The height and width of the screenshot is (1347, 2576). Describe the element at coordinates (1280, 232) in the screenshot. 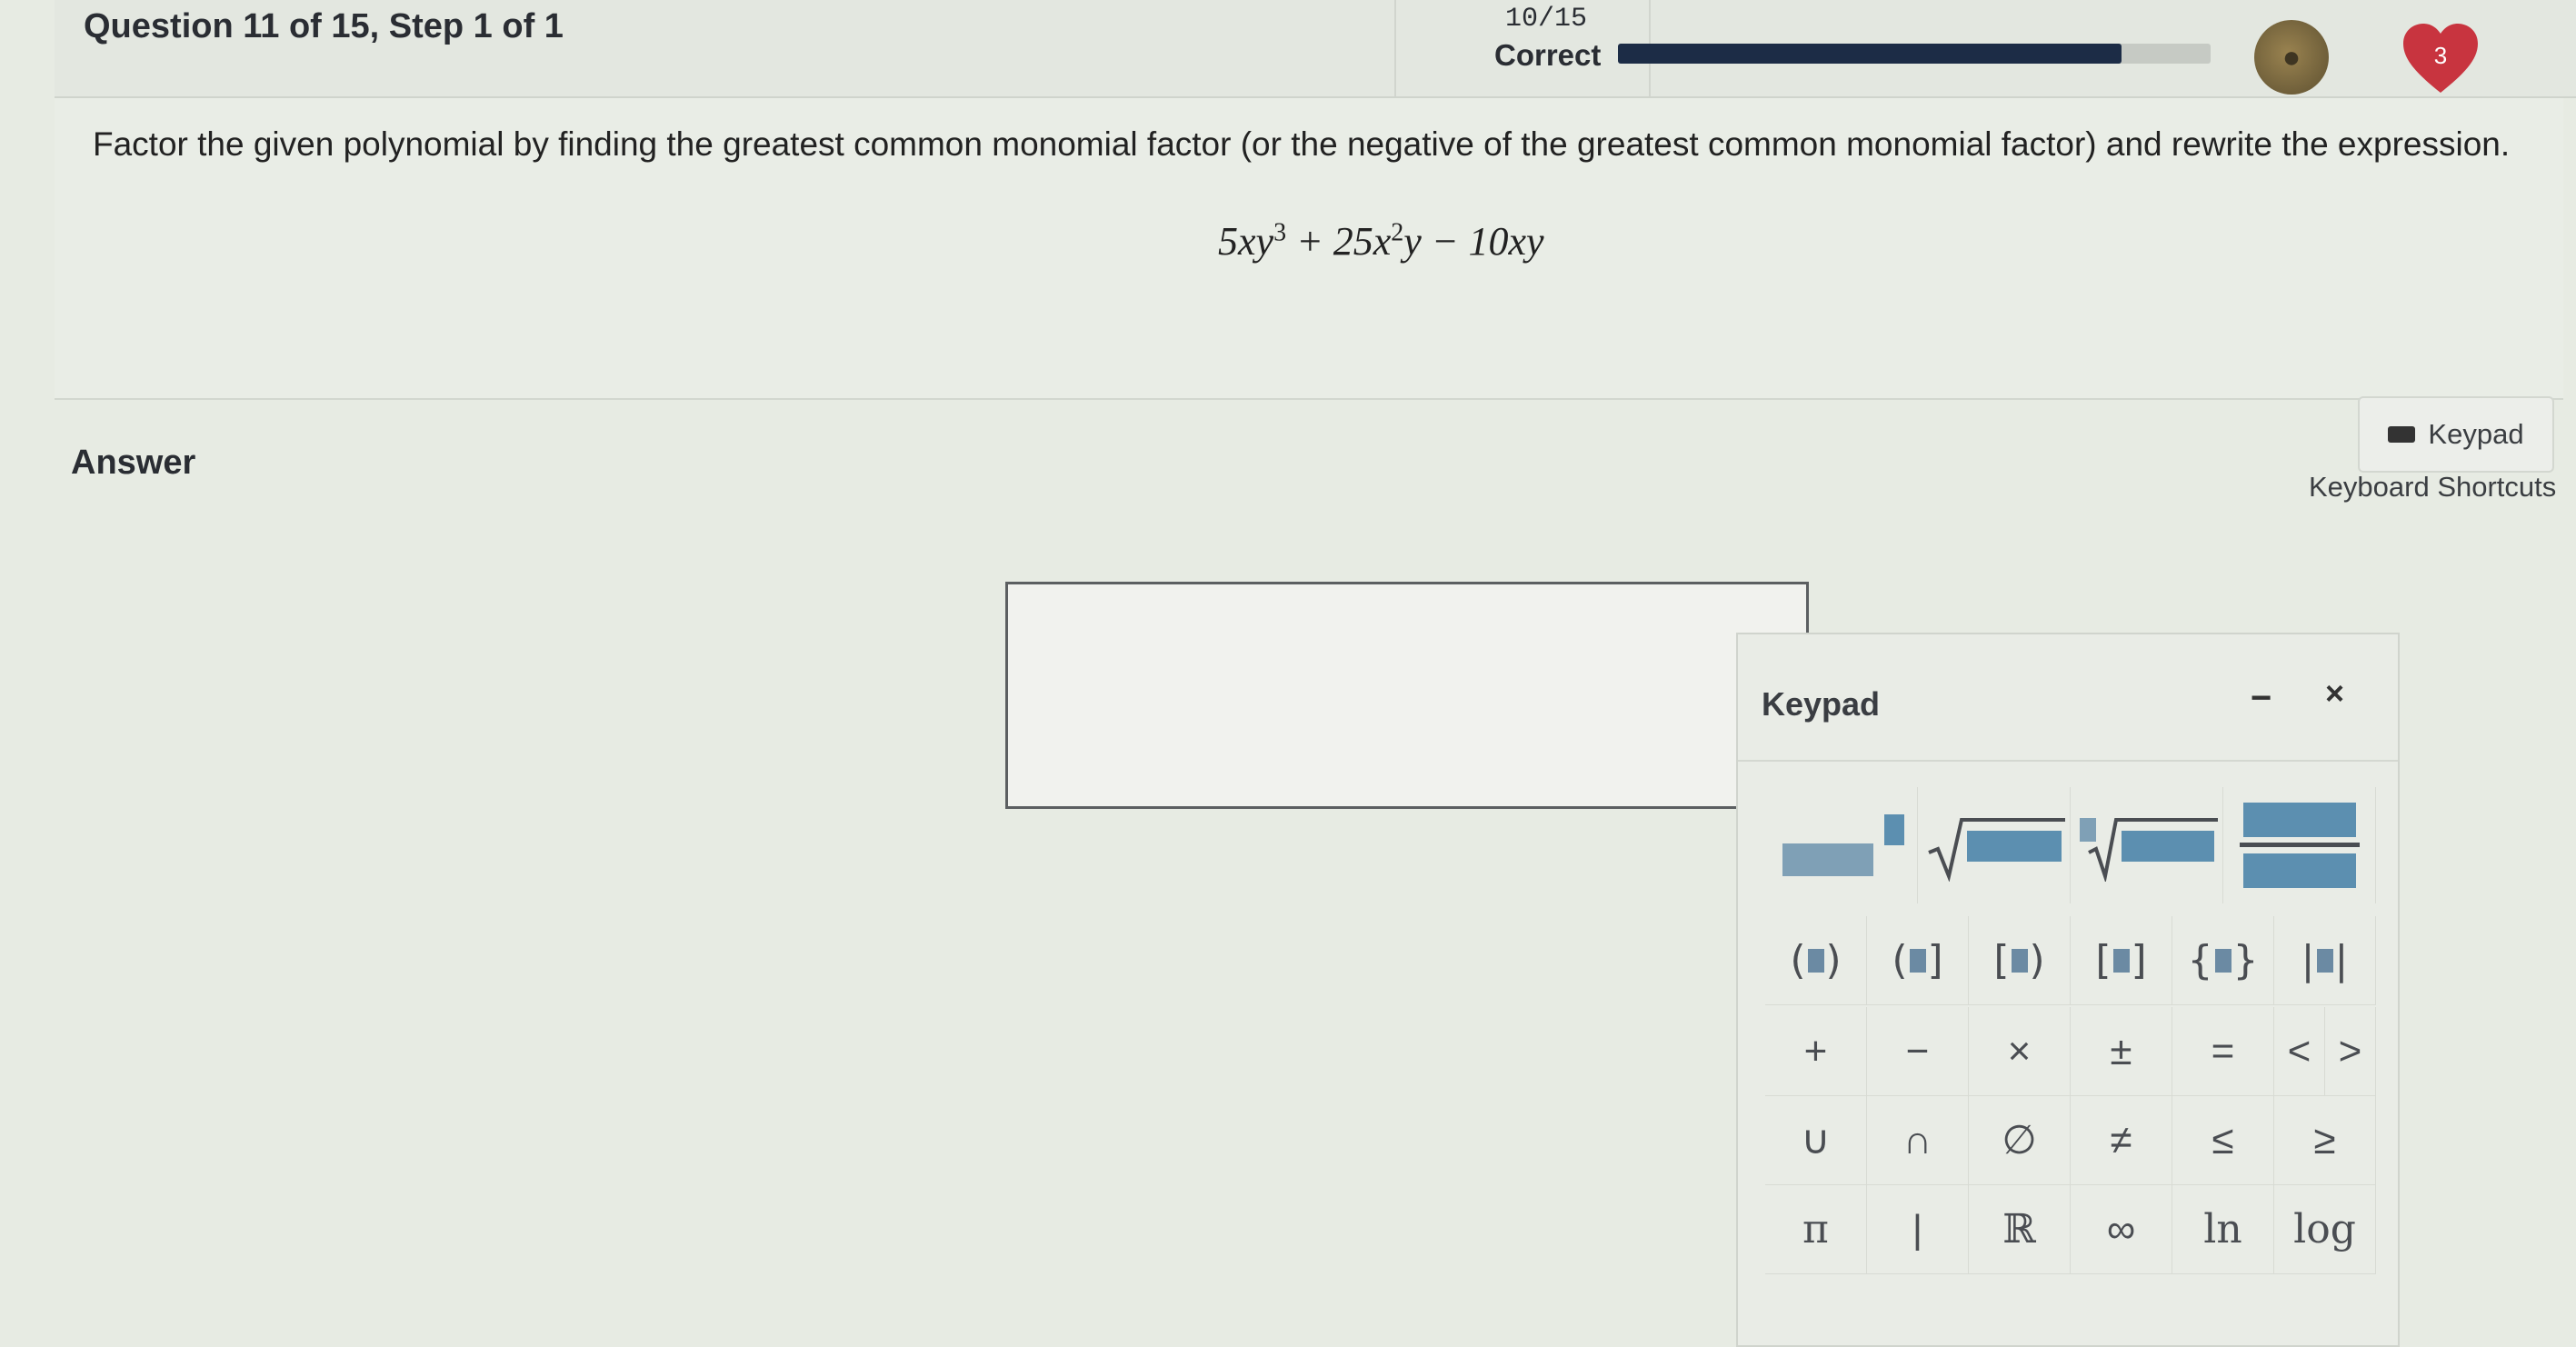

I see `expr-exp-1: 3` at that location.